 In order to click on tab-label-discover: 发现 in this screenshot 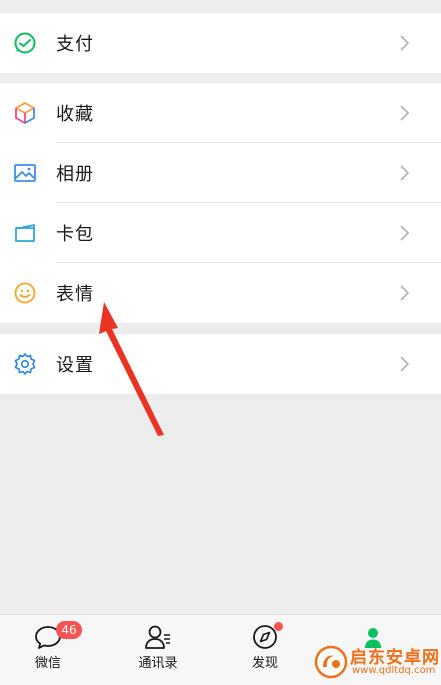, I will do `click(264, 663)`.